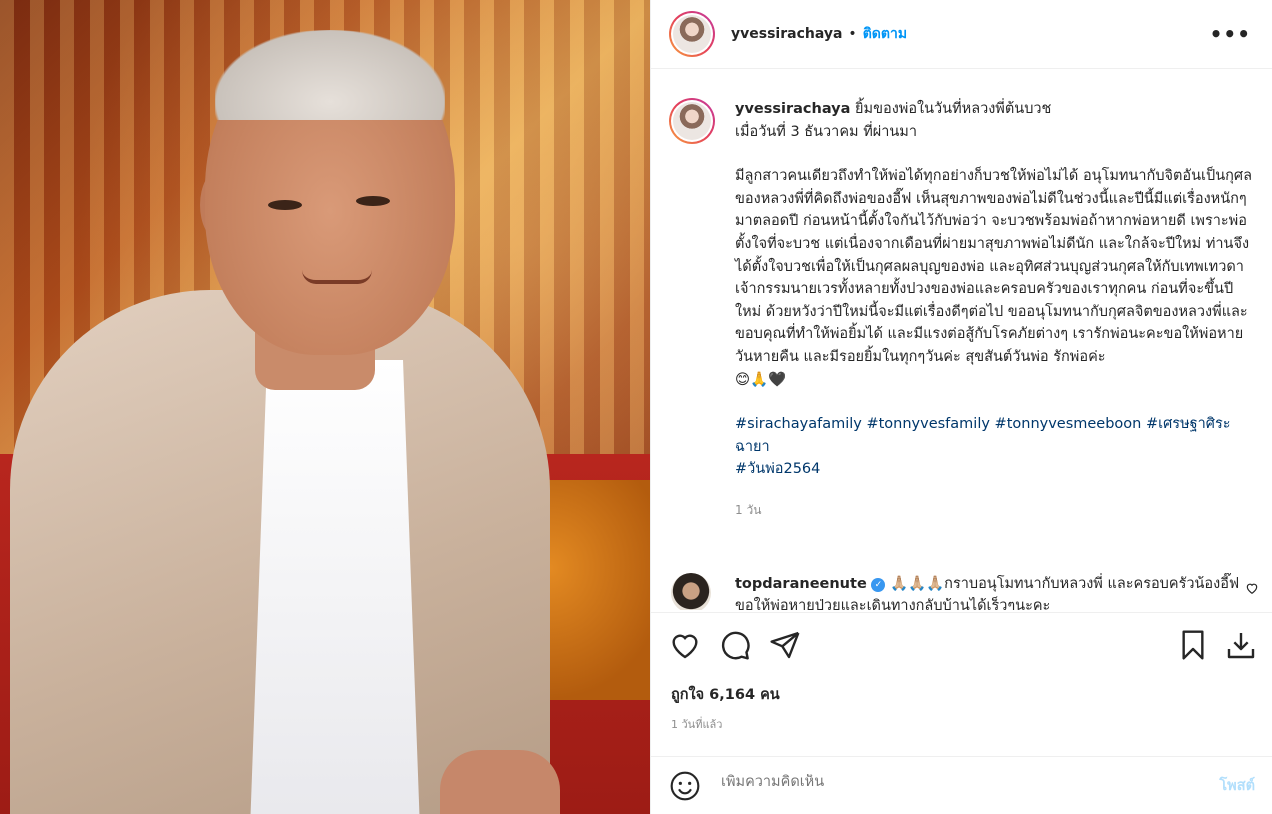  What do you see at coordinates (500, 782) in the screenshot?
I see `photo-hand` at bounding box center [500, 782].